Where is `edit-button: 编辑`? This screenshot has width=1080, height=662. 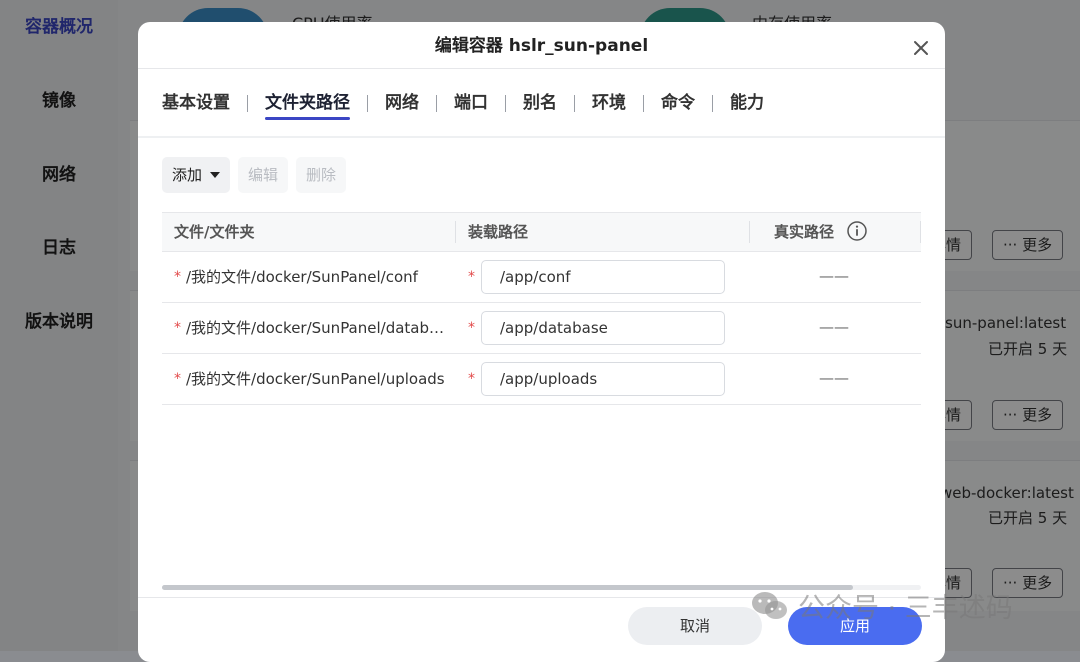
edit-button: 编辑 is located at coordinates (263, 175).